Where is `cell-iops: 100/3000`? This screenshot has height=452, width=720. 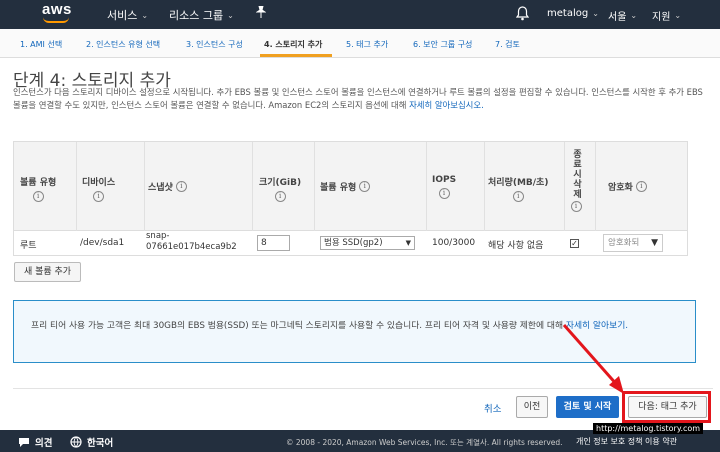 cell-iops: 100/3000 is located at coordinates (454, 243).